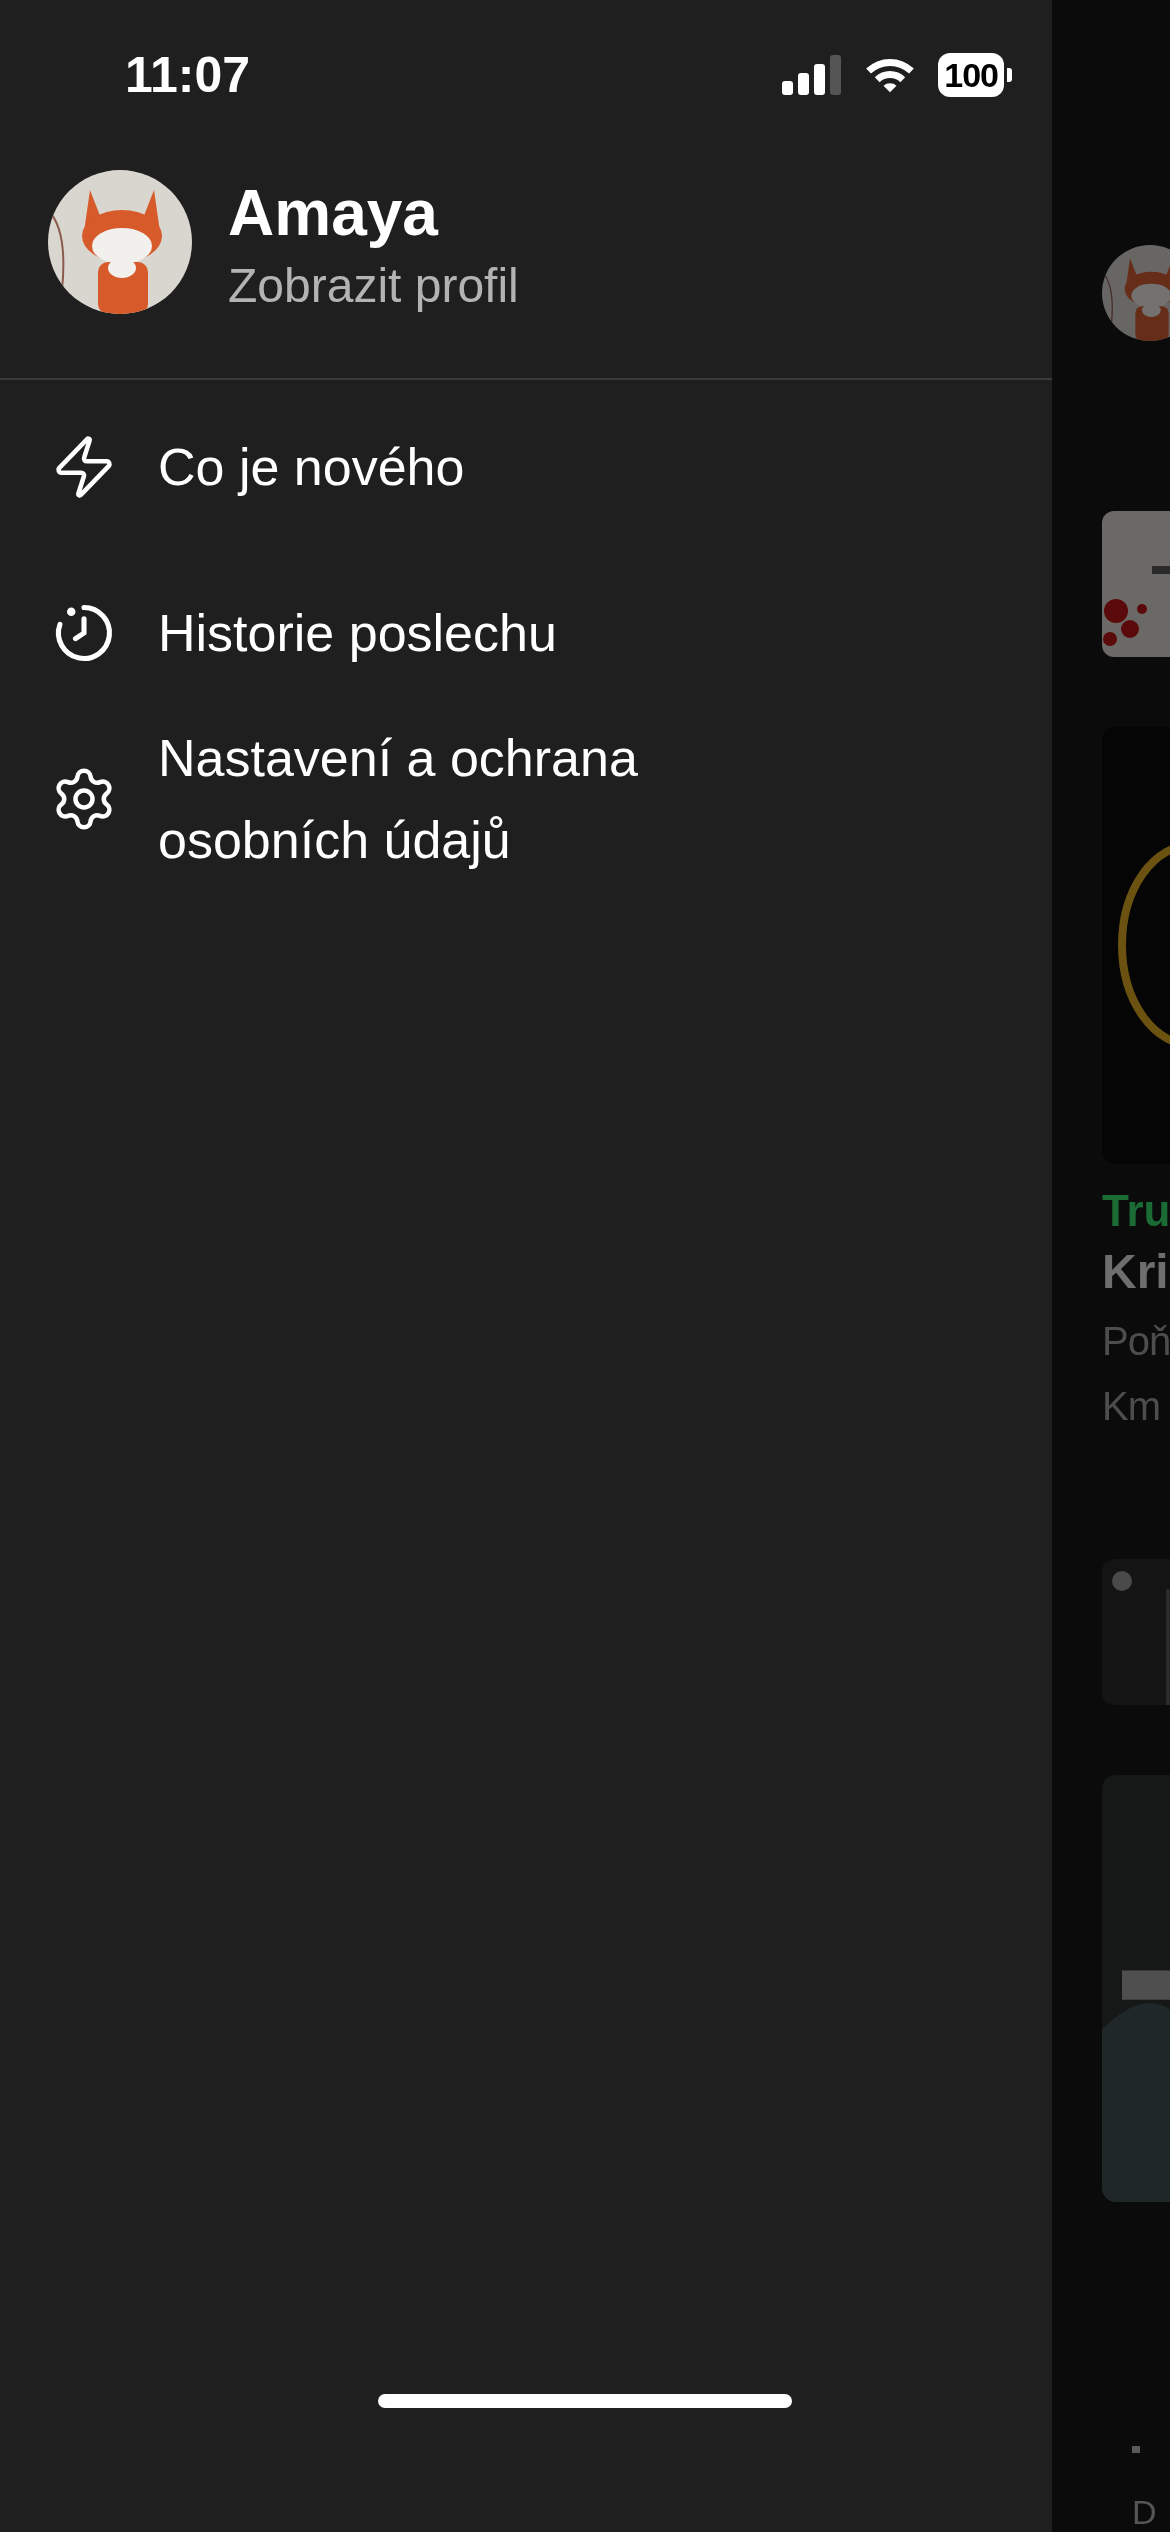 The image size is (1170, 2532). What do you see at coordinates (812, 75) in the screenshot?
I see `signal-icon` at bounding box center [812, 75].